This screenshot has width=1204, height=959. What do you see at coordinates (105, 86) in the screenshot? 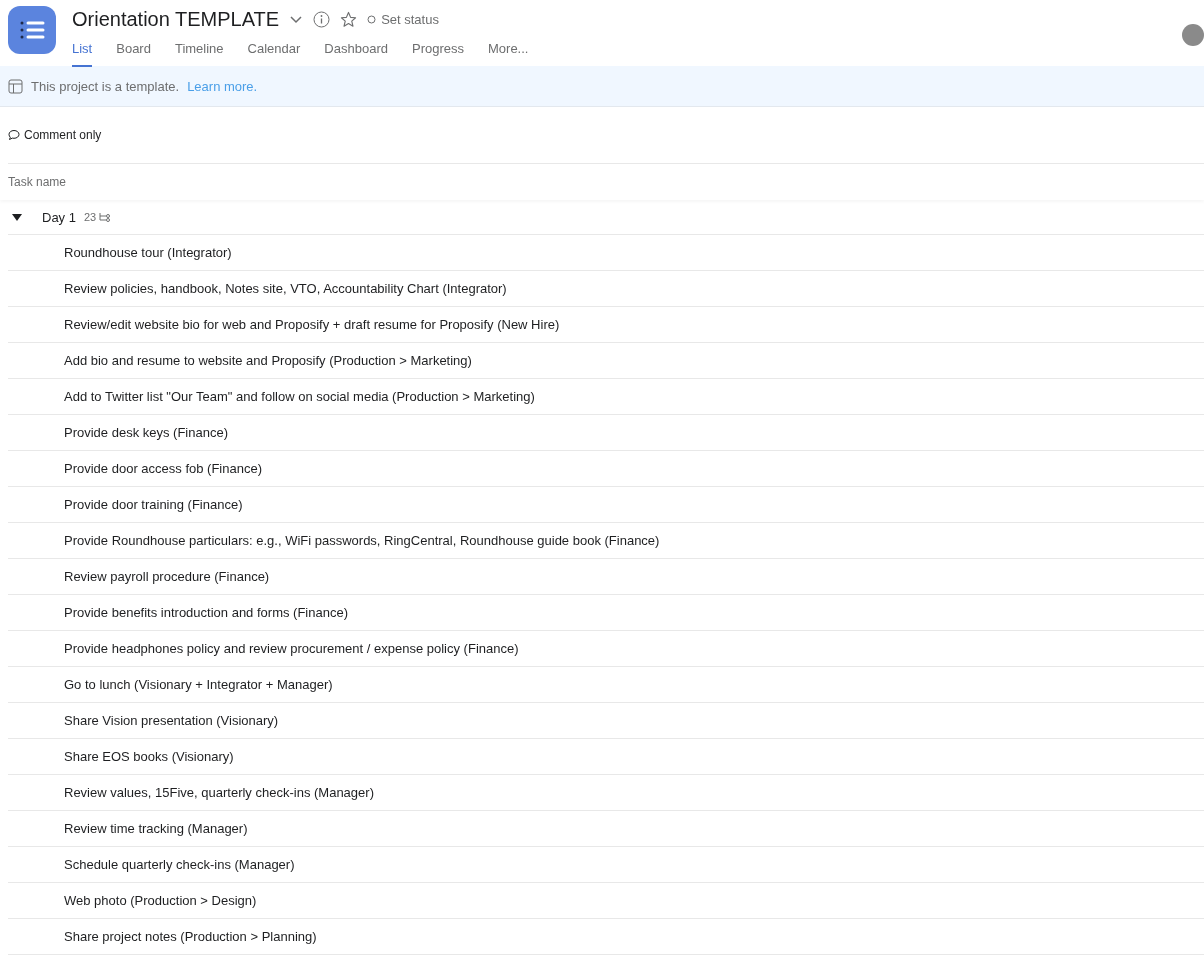
I see `banner-text: This project is a template.` at bounding box center [105, 86].